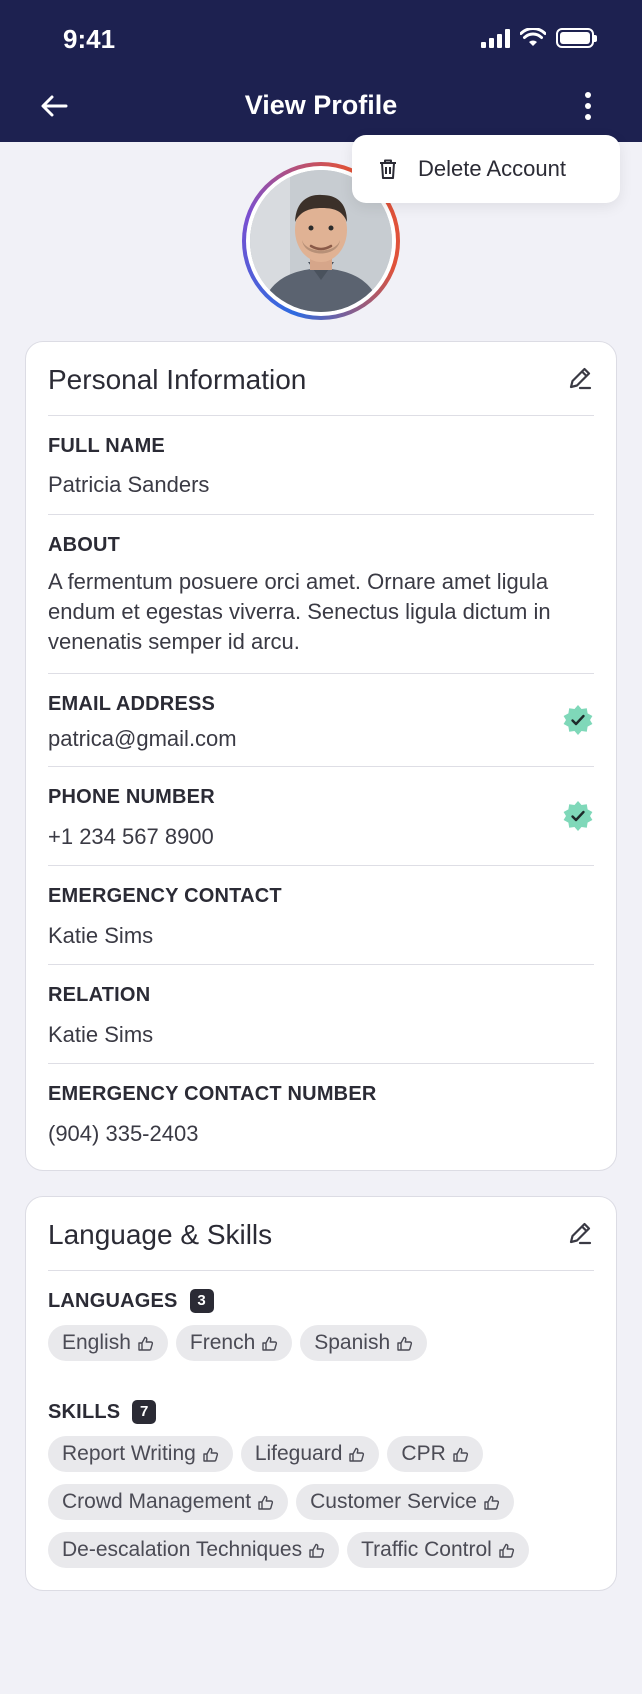 The image size is (642, 1694). What do you see at coordinates (321, 105) in the screenshot?
I see `page-title: View Profile` at bounding box center [321, 105].